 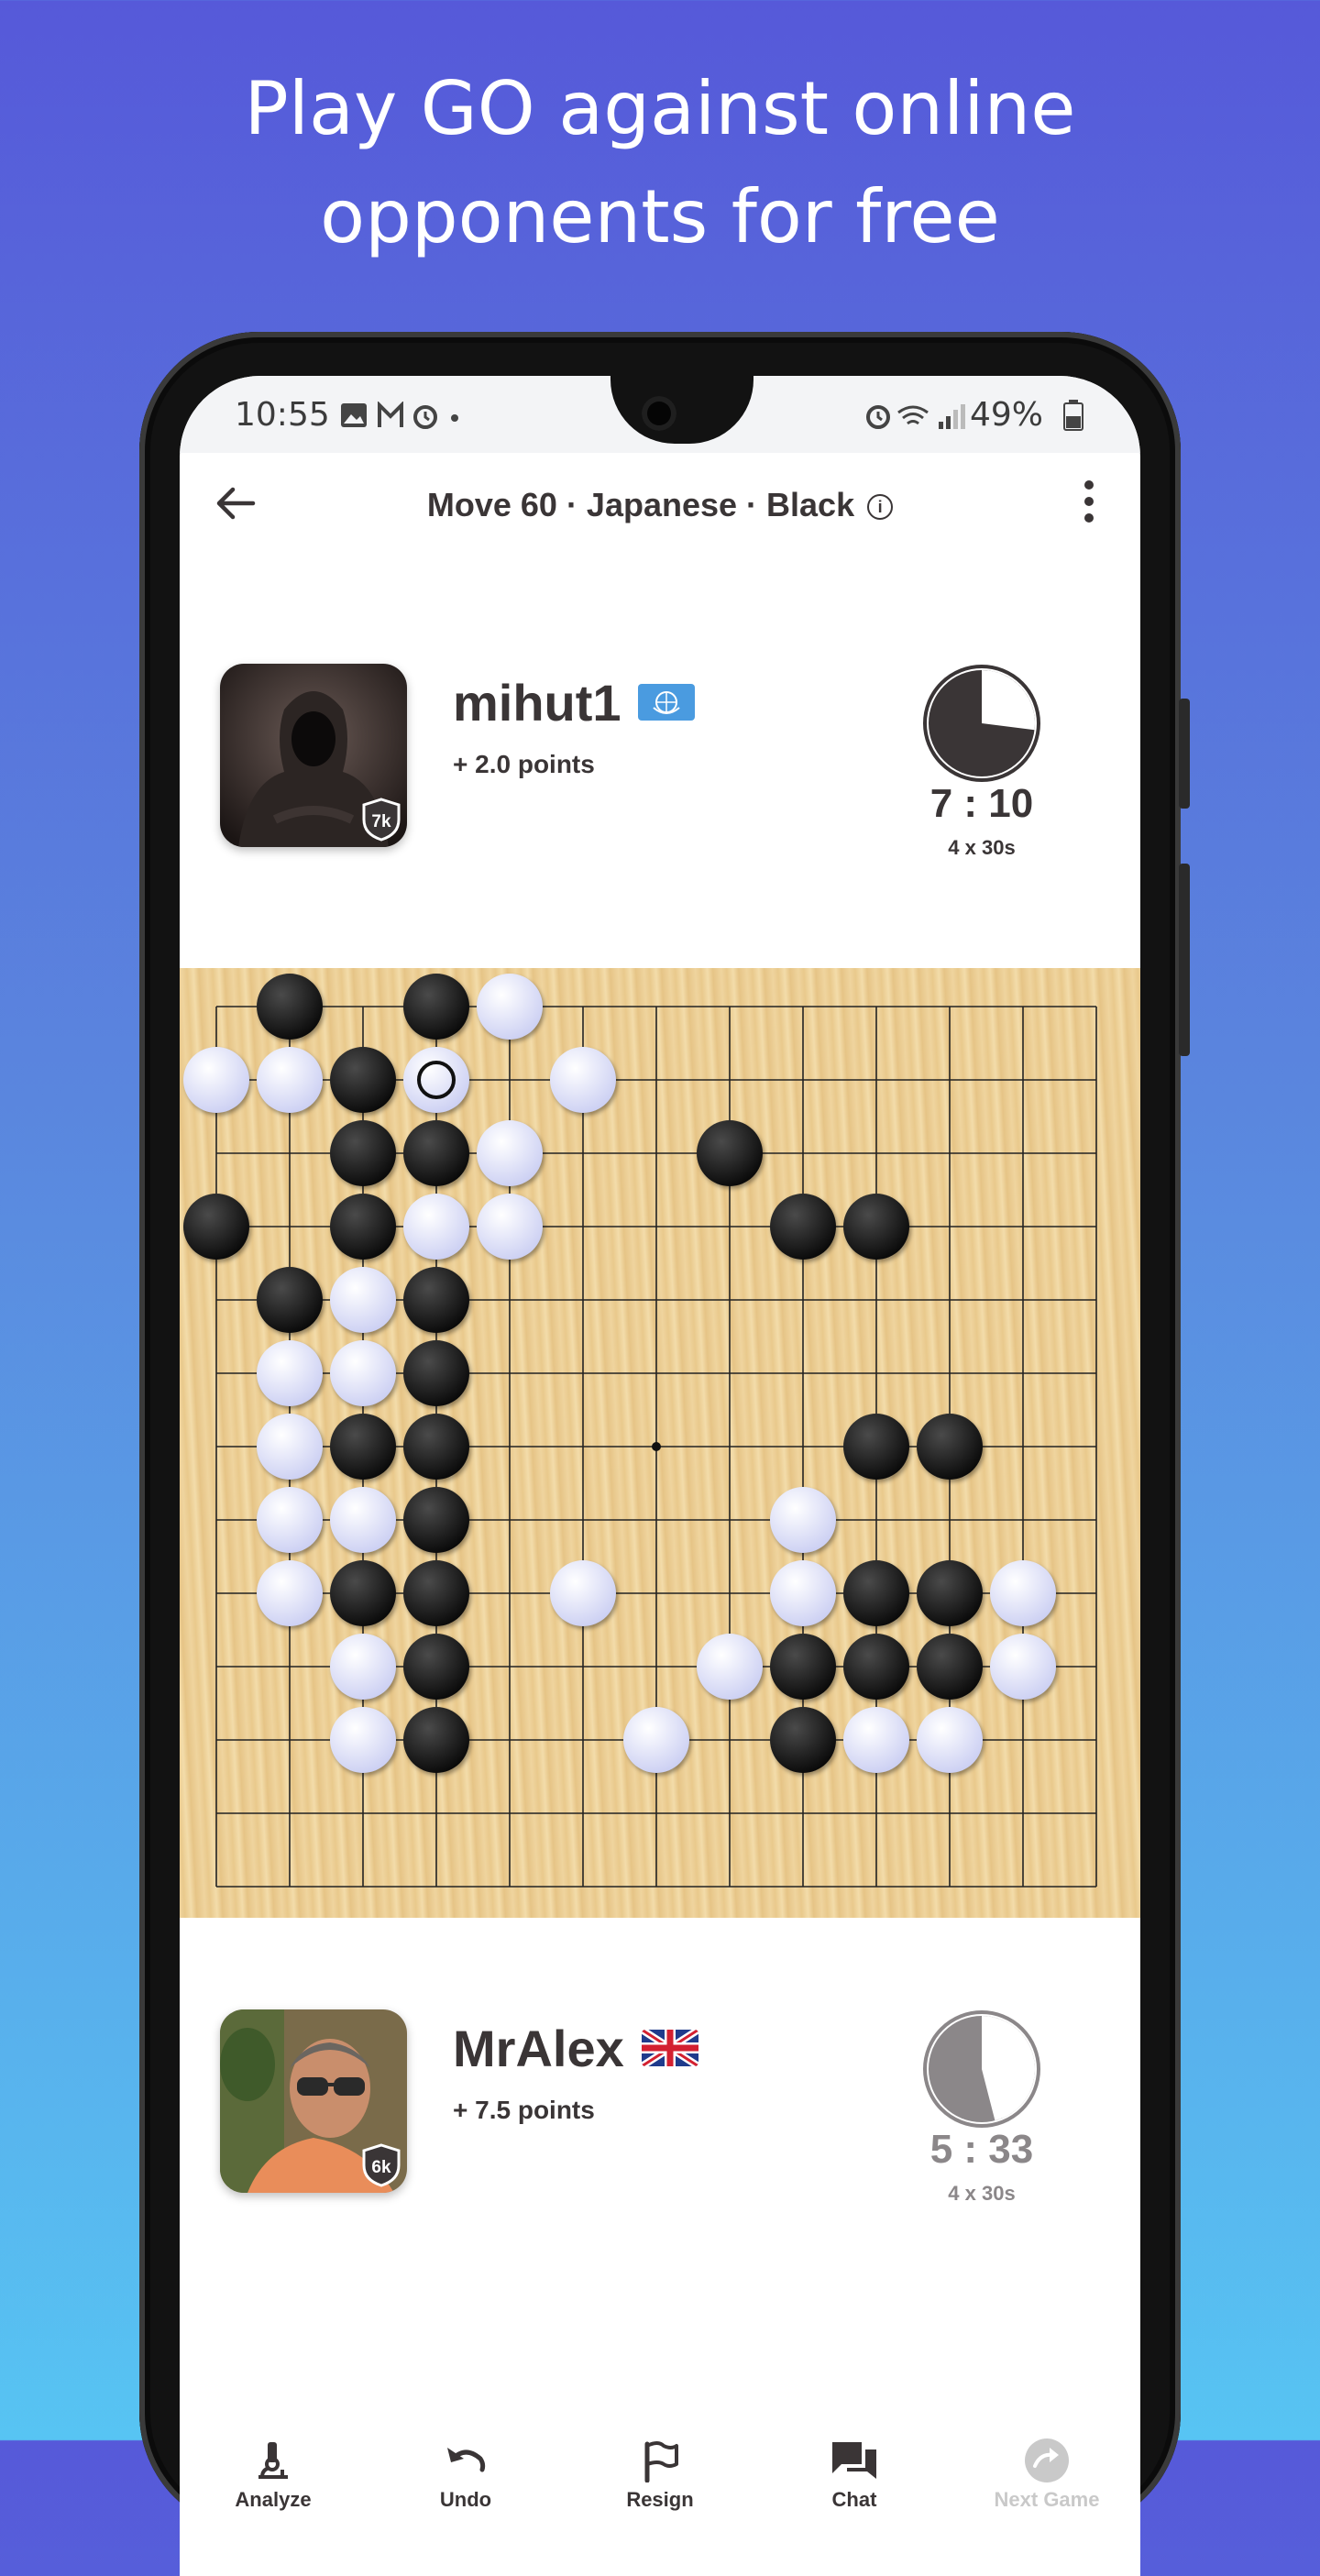 What do you see at coordinates (282, 415) in the screenshot?
I see `status-time: 10:55` at bounding box center [282, 415].